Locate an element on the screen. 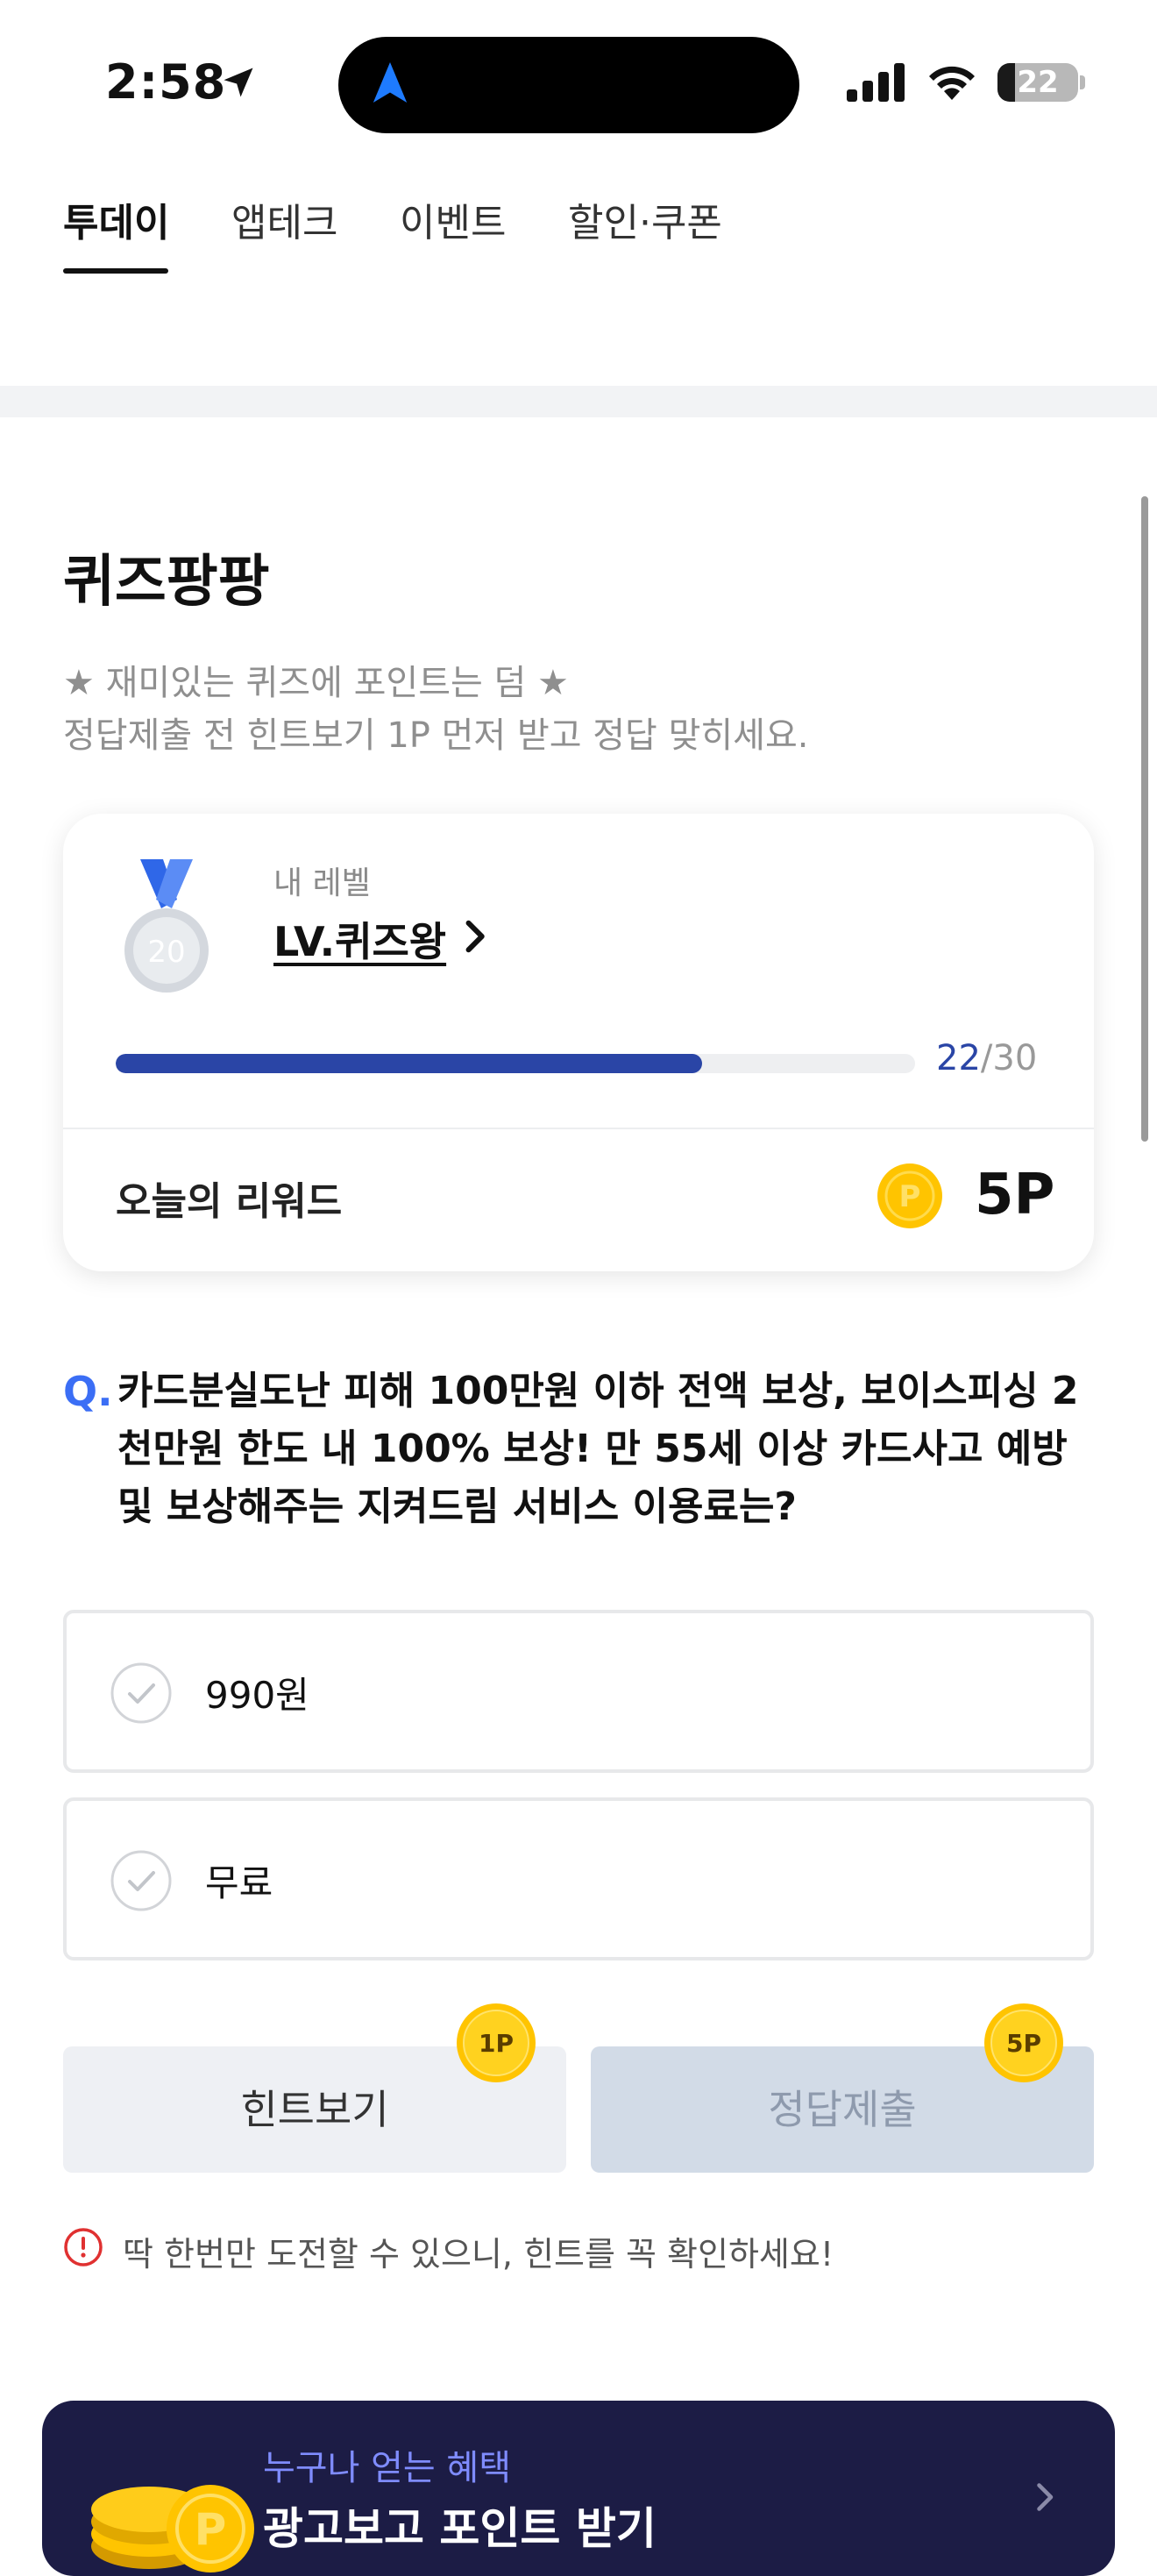  my-level-label: 내 레벨 is located at coordinates (322, 883).